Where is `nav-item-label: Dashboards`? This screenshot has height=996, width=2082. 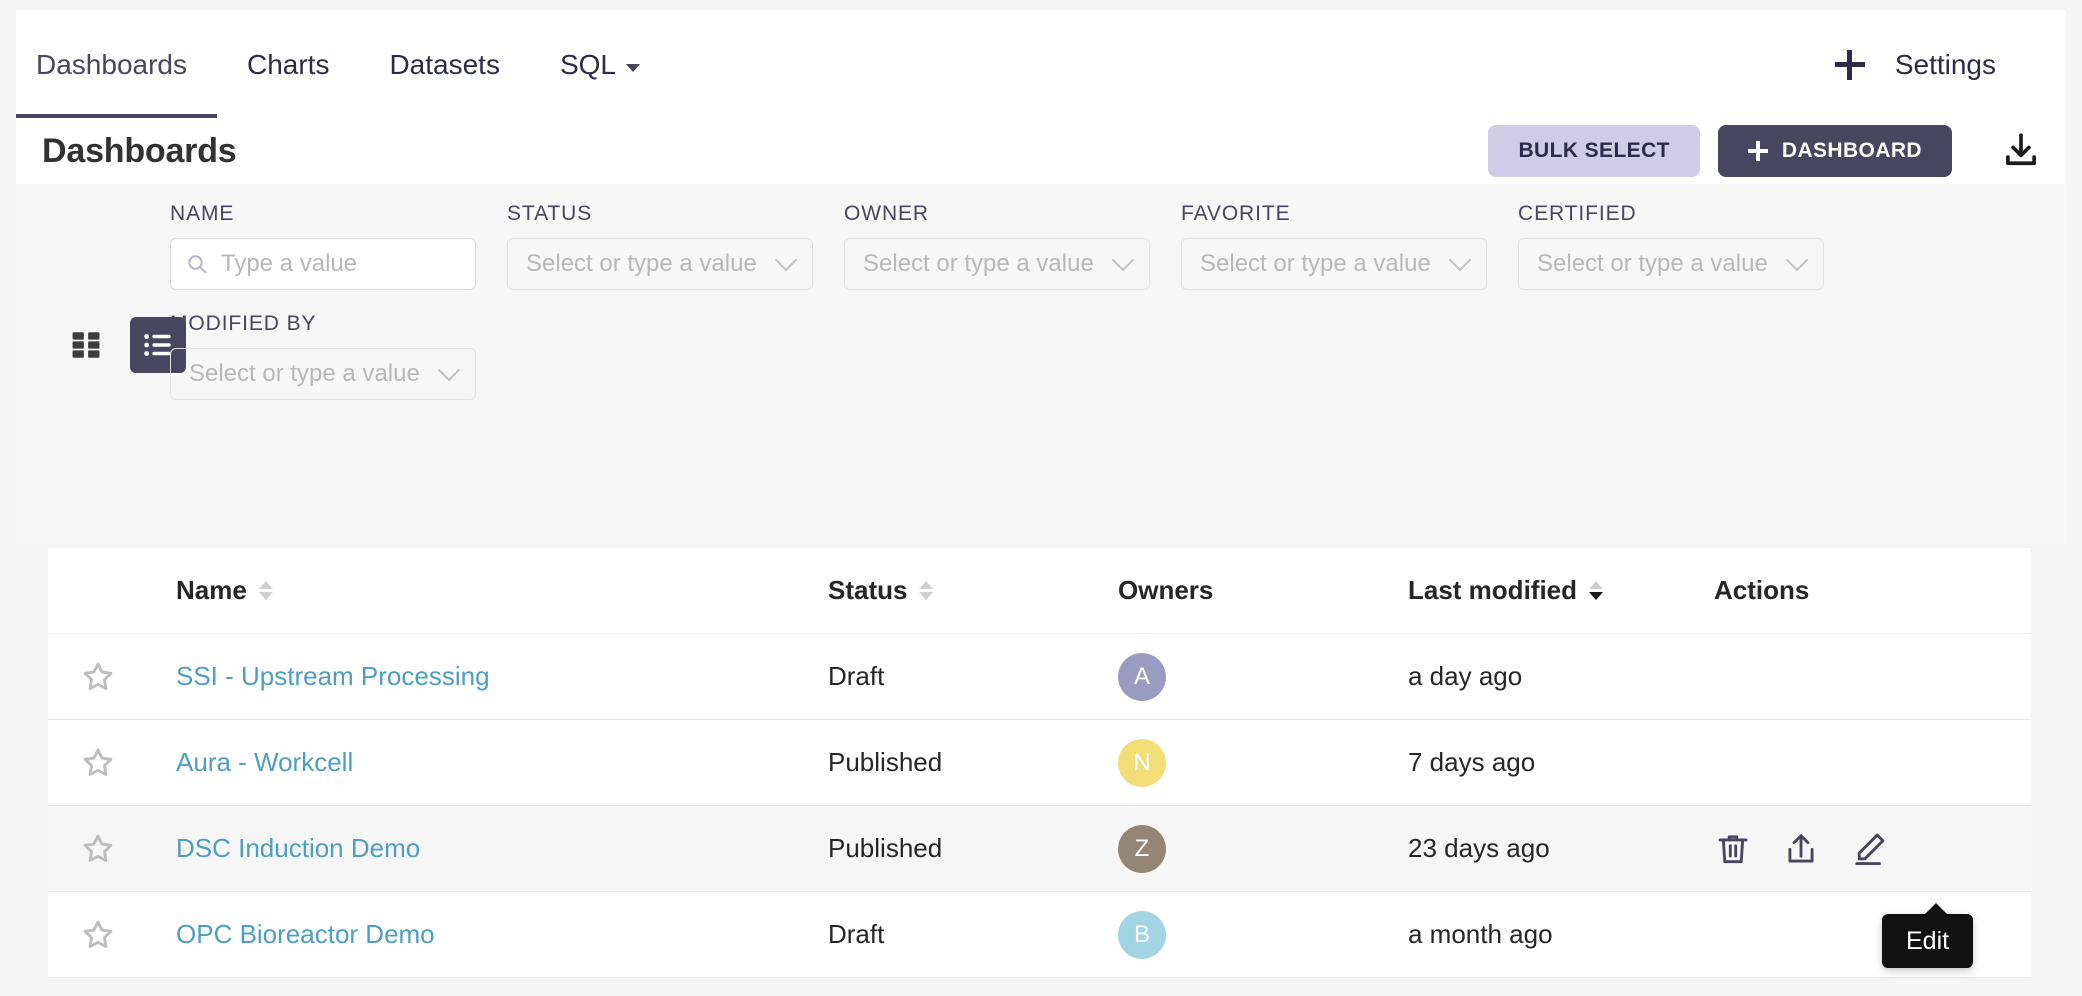 nav-item-label: Dashboards is located at coordinates (111, 64).